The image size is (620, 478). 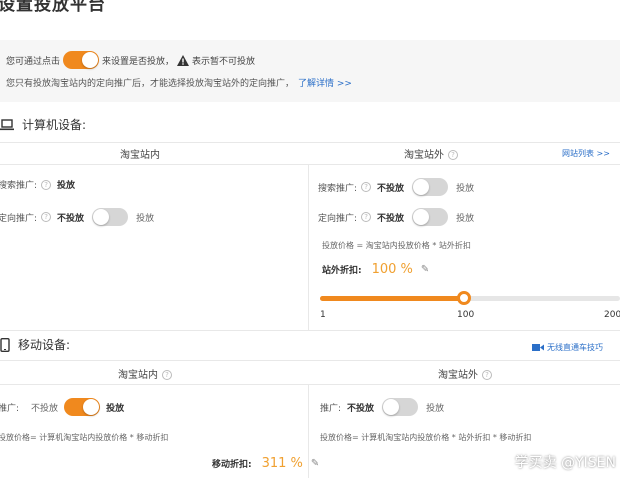 What do you see at coordinates (435, 408) in the screenshot?
I see `mobile-outside-option: 投放` at bounding box center [435, 408].